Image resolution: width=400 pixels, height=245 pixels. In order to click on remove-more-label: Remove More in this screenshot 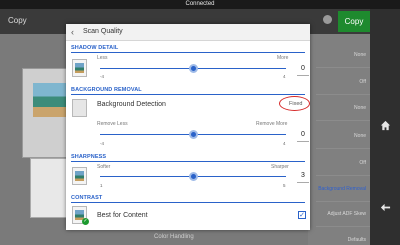, I will do `click(272, 124)`.